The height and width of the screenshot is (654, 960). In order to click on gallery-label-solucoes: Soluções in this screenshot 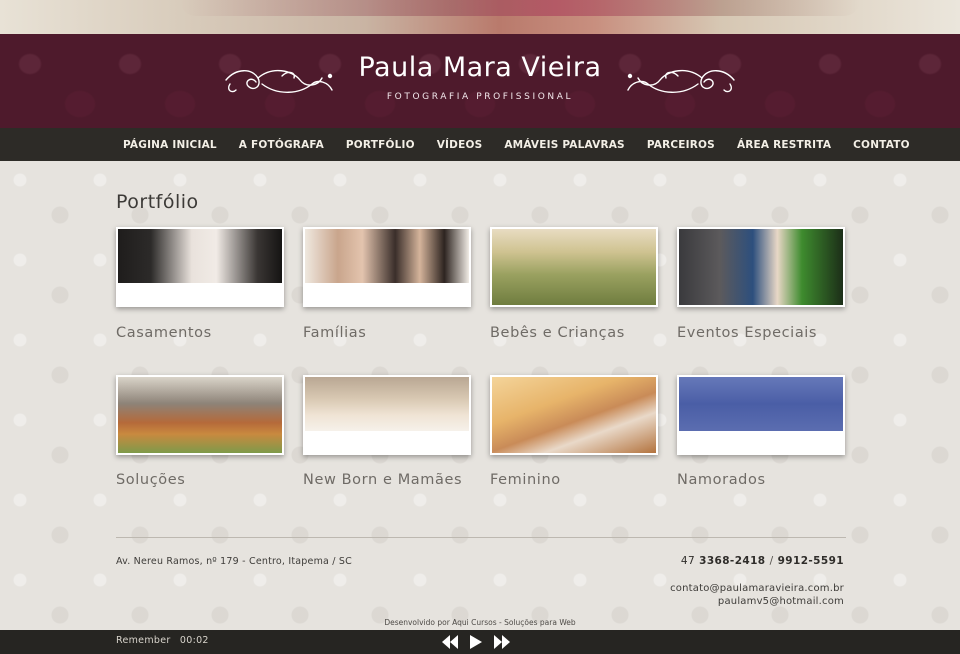, I will do `click(150, 480)`.